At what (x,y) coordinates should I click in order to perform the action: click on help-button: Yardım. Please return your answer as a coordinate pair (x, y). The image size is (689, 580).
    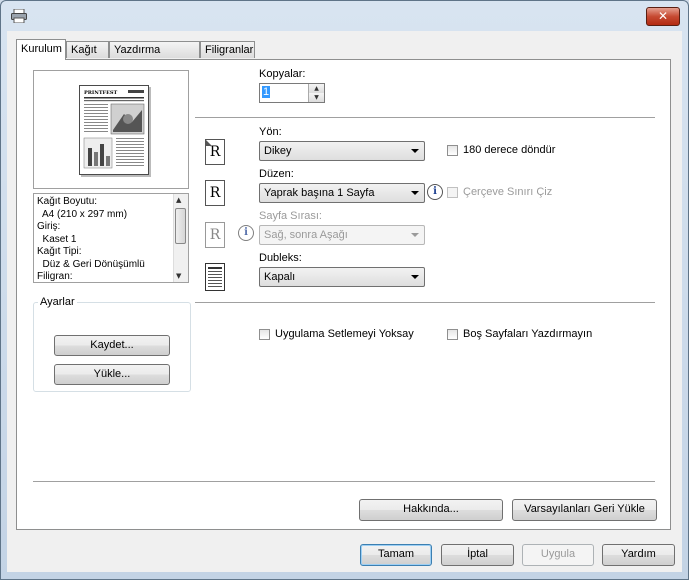
    Looking at the image, I should click on (638, 555).